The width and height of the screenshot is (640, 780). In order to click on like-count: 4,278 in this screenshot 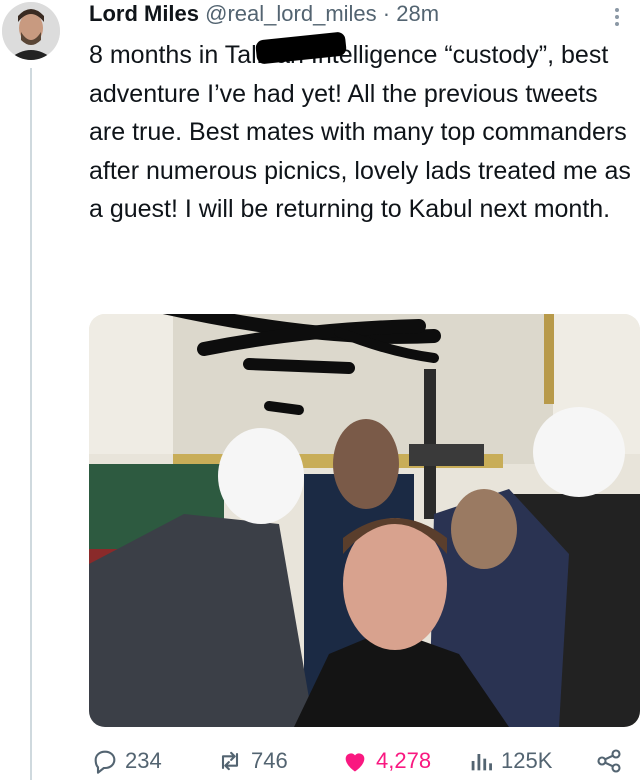, I will do `click(404, 760)`.